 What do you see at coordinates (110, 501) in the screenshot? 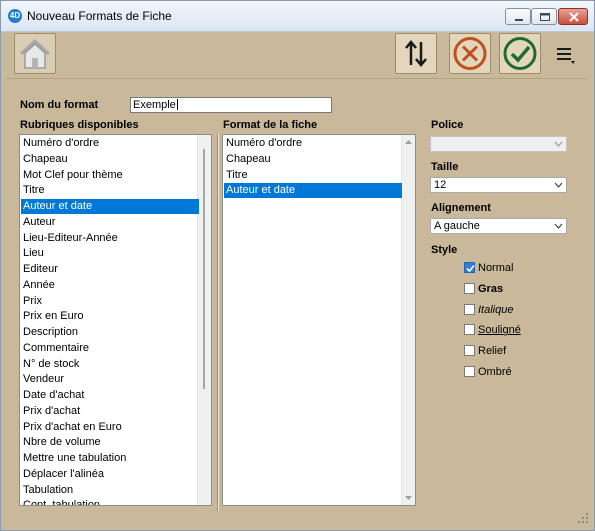
I see `list-item: Cont. tabulation` at bounding box center [110, 501].